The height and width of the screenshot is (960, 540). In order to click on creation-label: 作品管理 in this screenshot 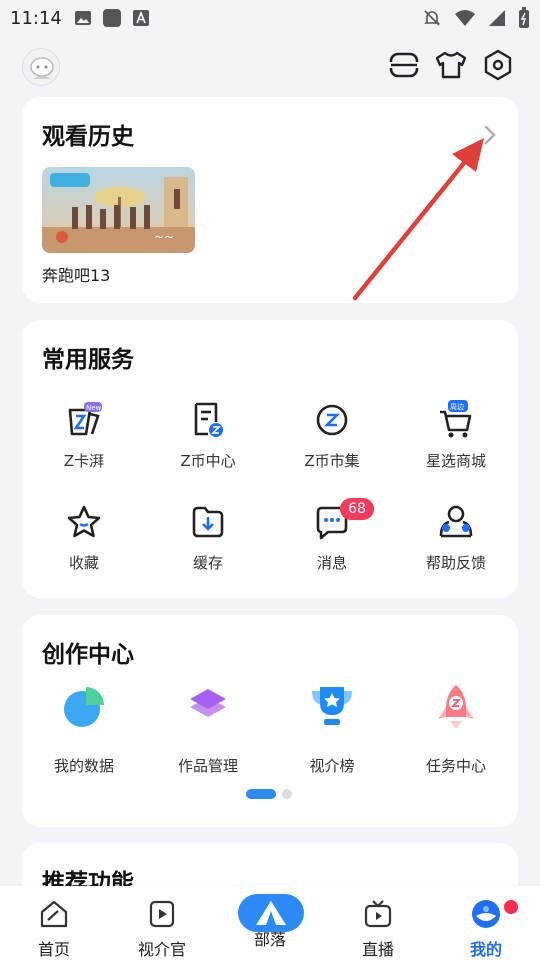, I will do `click(207, 766)`.